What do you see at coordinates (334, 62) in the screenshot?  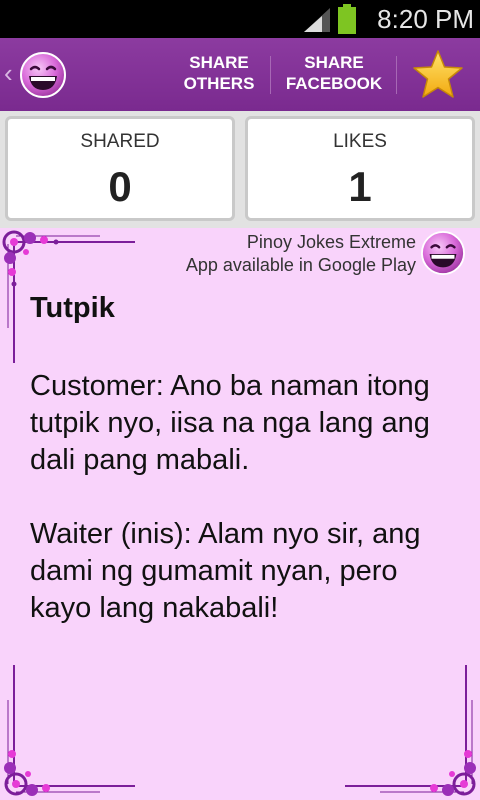 I see `share-facebook-label-line1: SHARE` at bounding box center [334, 62].